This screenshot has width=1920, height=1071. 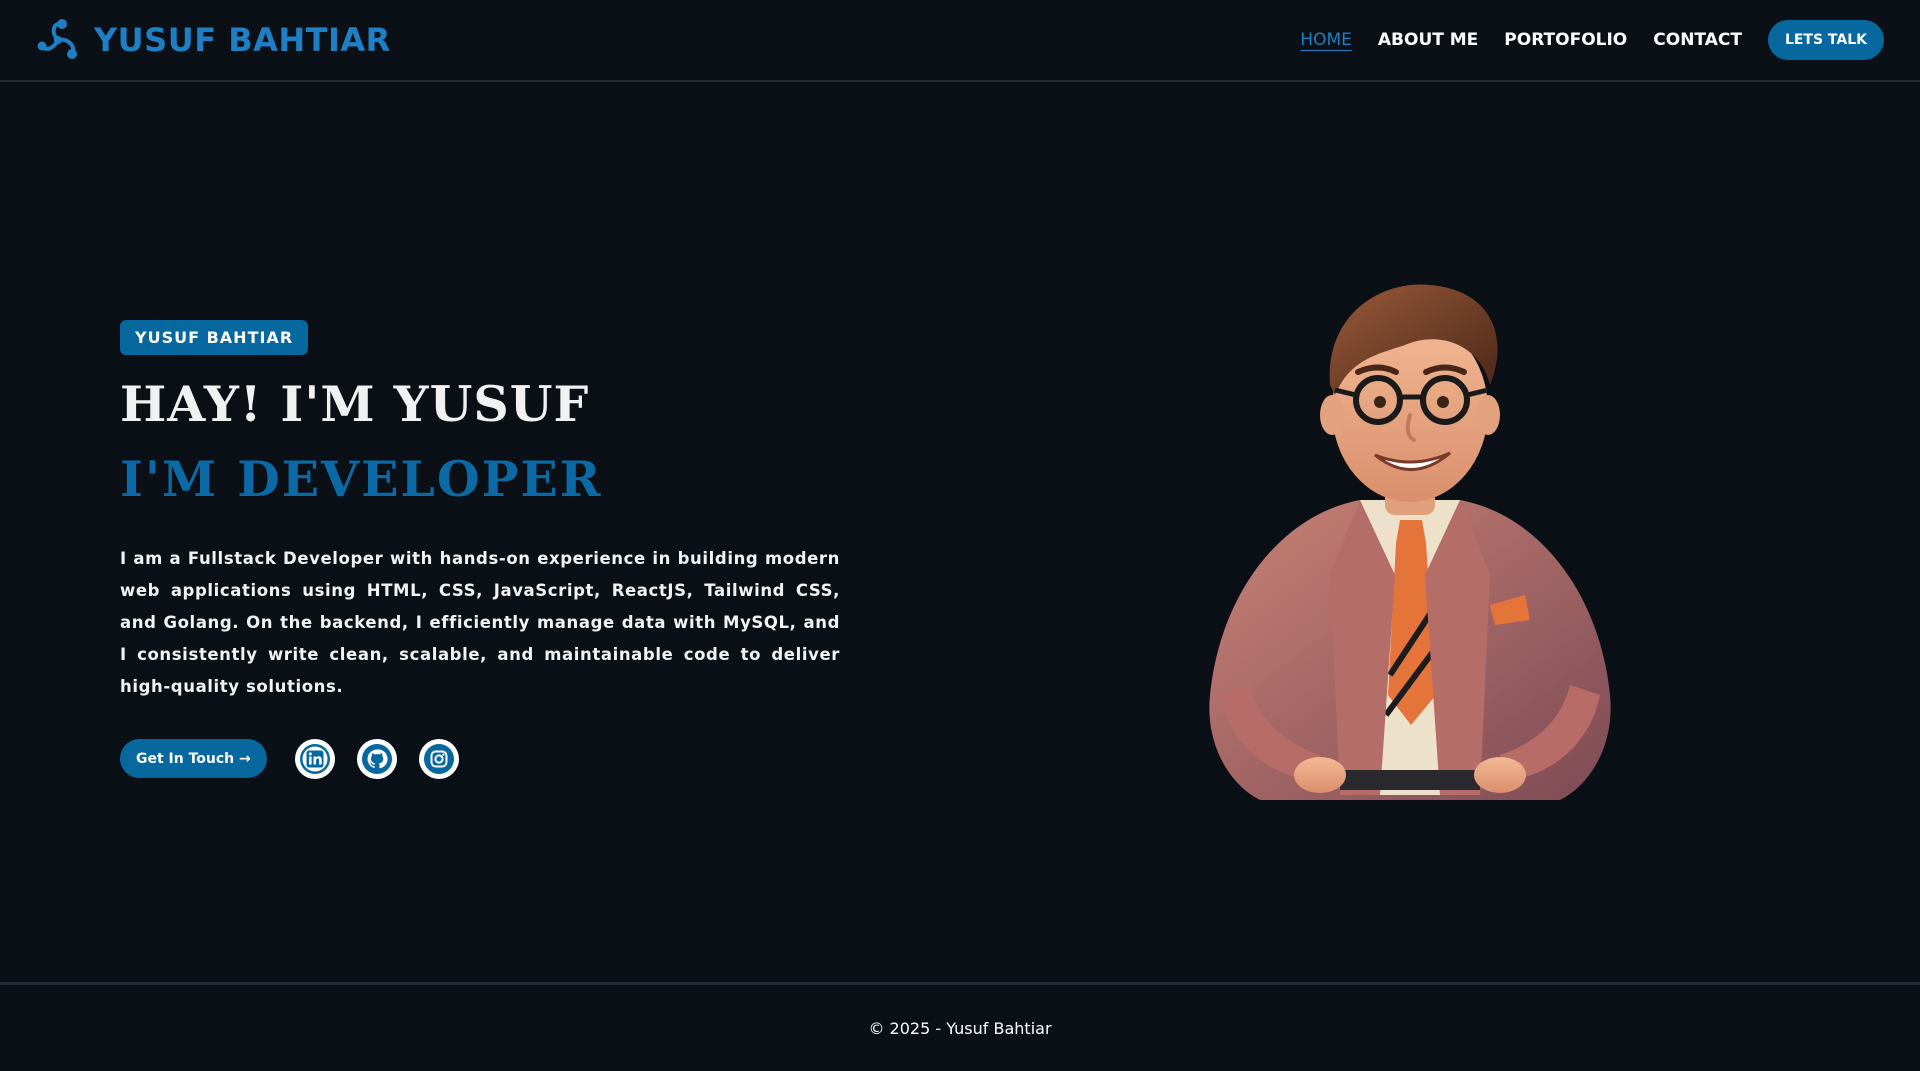 I want to click on nav-about-link: ABOUT ME, so click(x=1428, y=40).